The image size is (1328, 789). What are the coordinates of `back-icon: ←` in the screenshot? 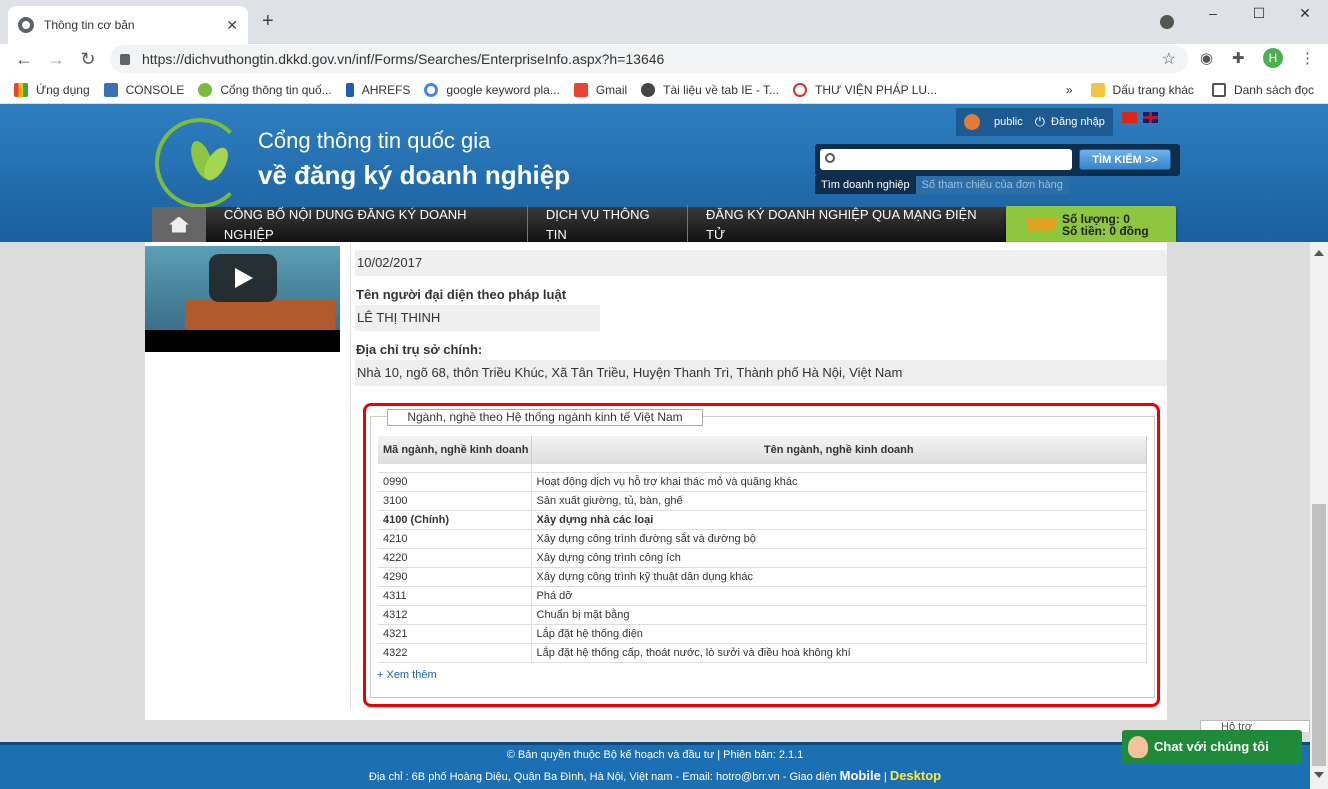 It's located at (24, 59).